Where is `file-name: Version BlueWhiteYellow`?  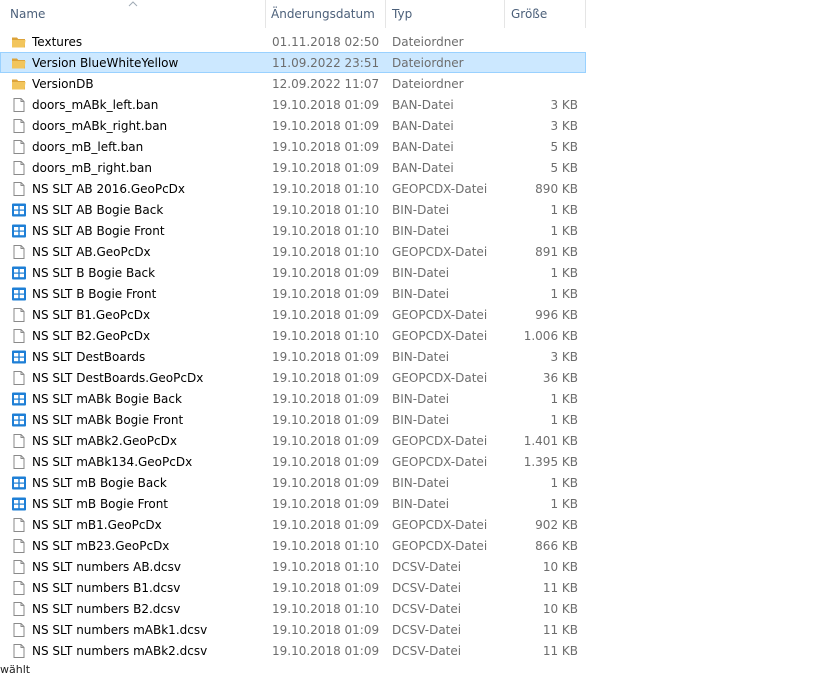
file-name: Version BlueWhiteYellow is located at coordinates (105, 63).